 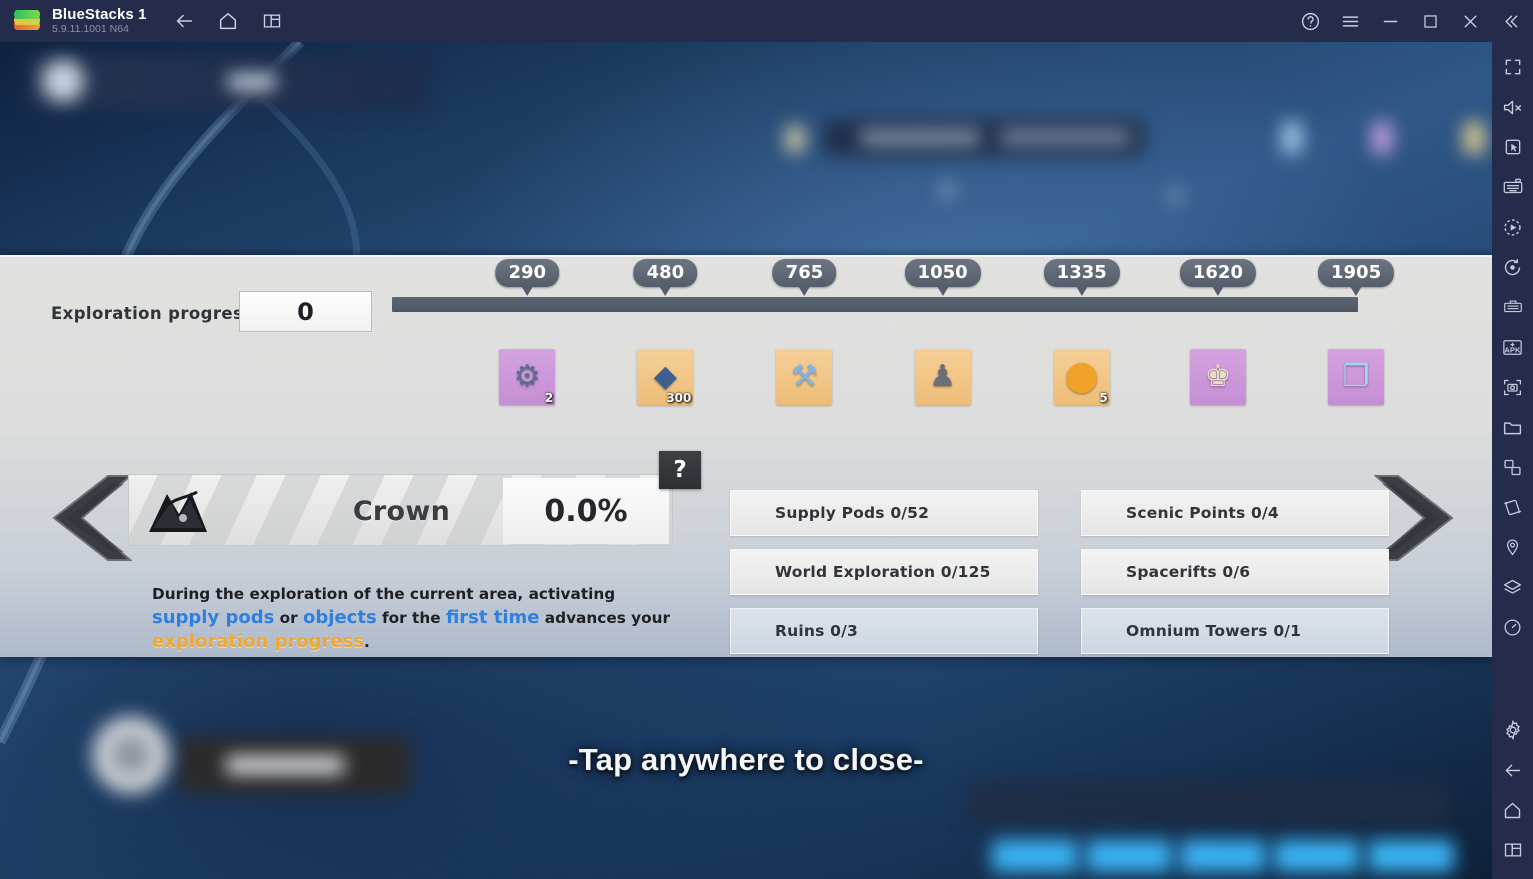 I want to click on milestone-node: 1620, so click(x=1217, y=277).